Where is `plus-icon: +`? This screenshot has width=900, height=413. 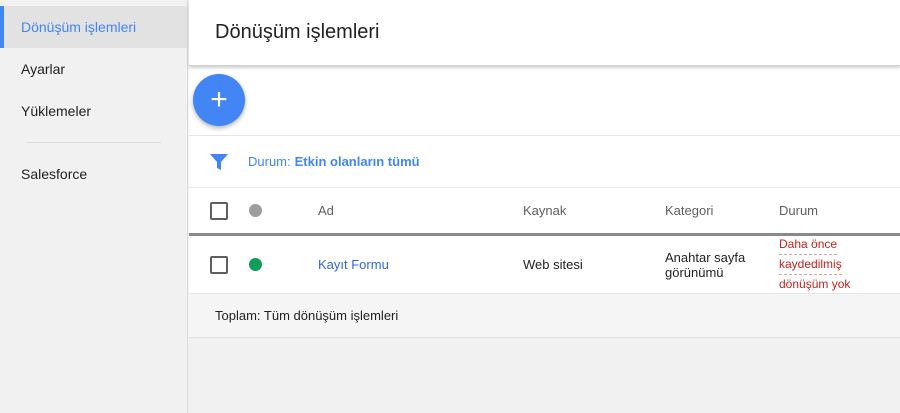
plus-icon: + is located at coordinates (219, 99).